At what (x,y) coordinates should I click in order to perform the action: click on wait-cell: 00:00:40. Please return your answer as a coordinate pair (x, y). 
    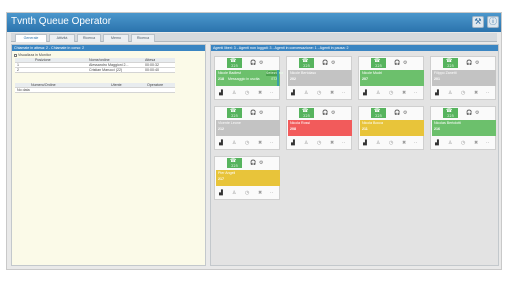
    Looking at the image, I should click on (152, 70).